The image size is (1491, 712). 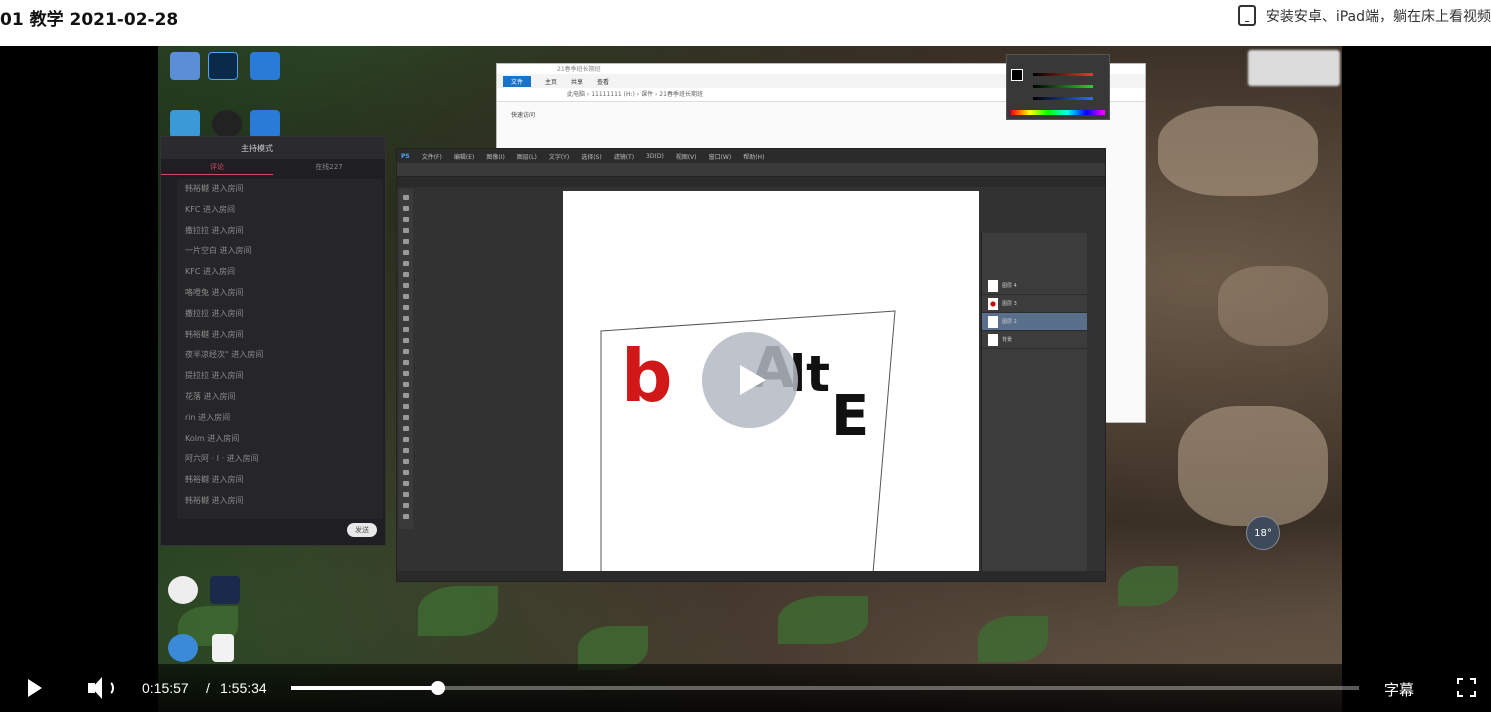 I want to click on canvas-letter-b: b, so click(x=647, y=376).